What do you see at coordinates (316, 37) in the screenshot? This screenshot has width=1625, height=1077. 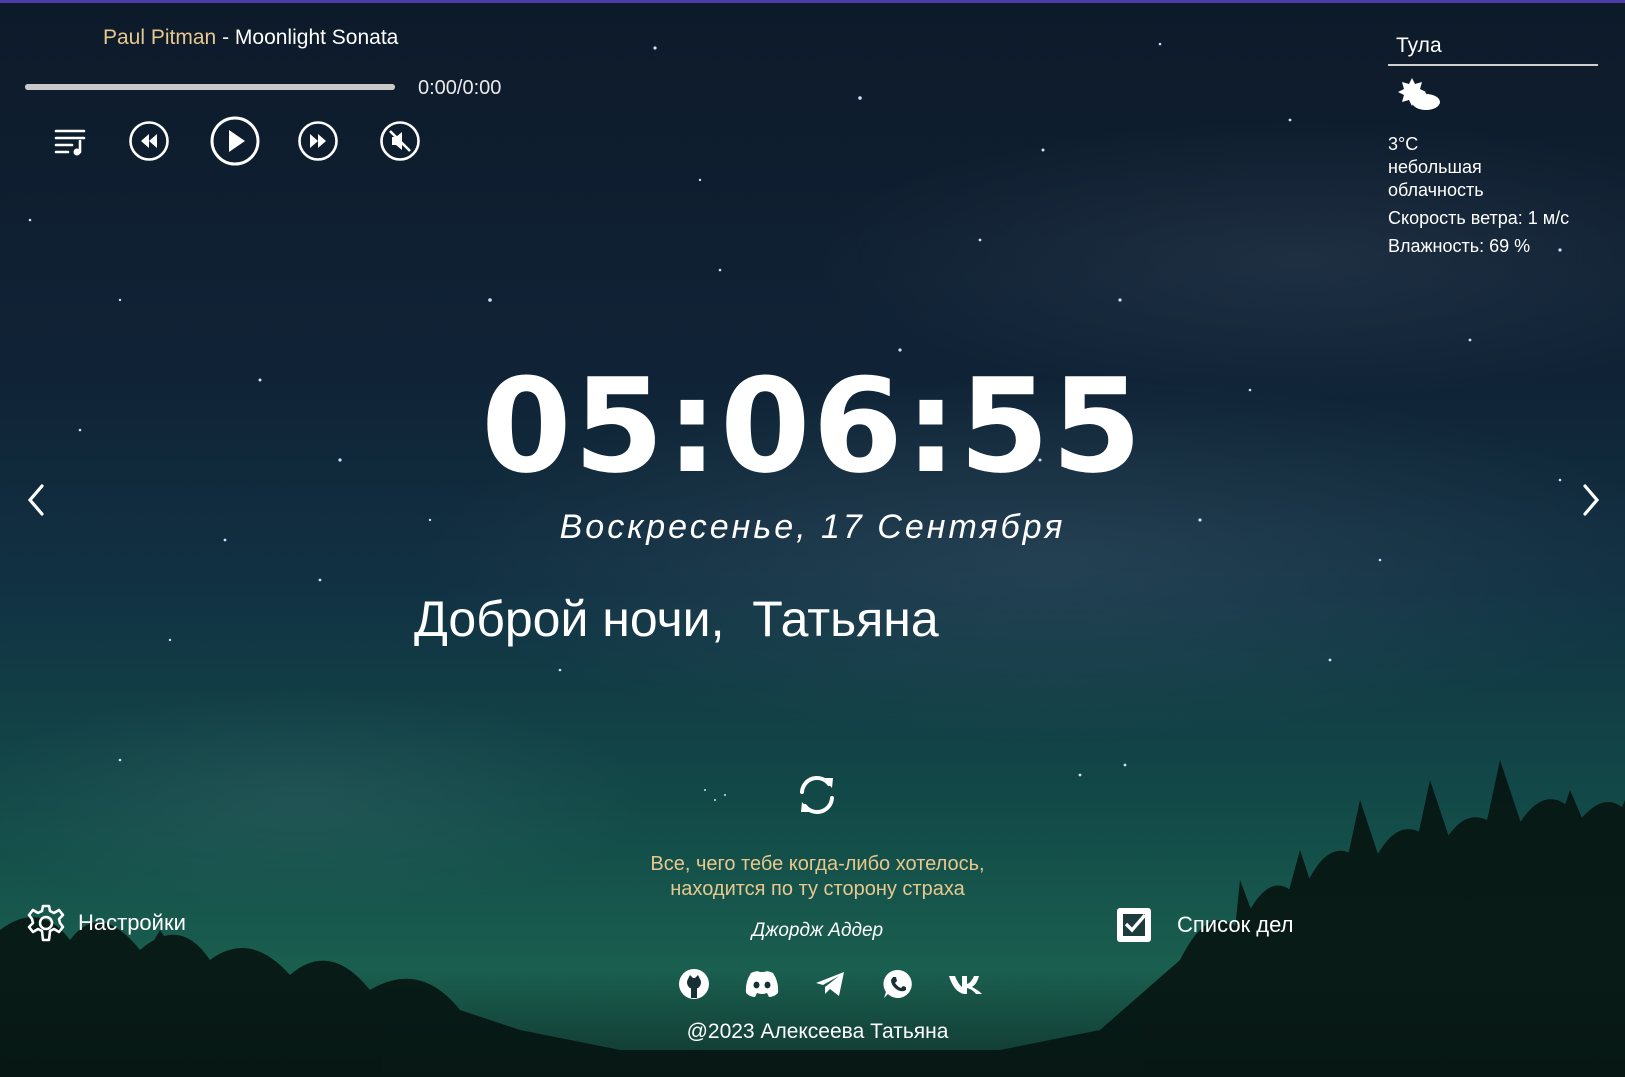 I see `track-song: Moonlight Sonata` at bounding box center [316, 37].